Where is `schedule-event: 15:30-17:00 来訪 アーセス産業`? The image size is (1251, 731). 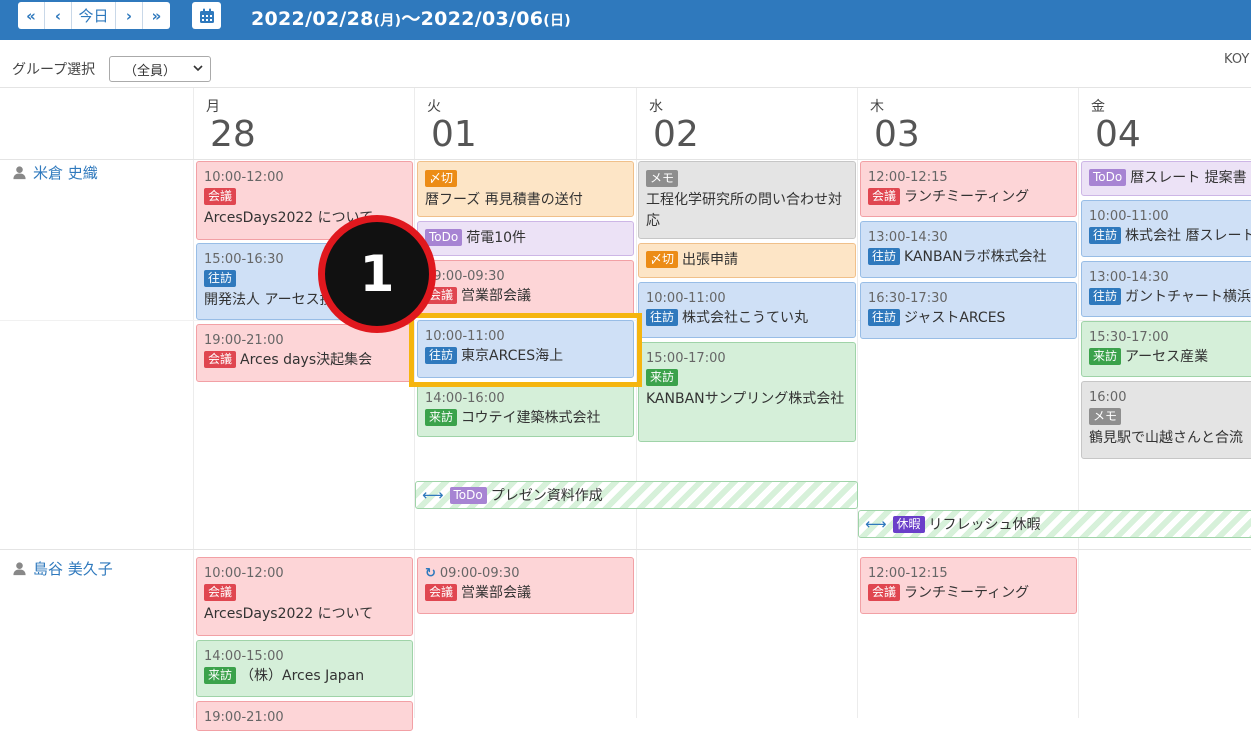 schedule-event: 15:30-17:00 来訪 アーセス産業 is located at coordinates (1166, 349).